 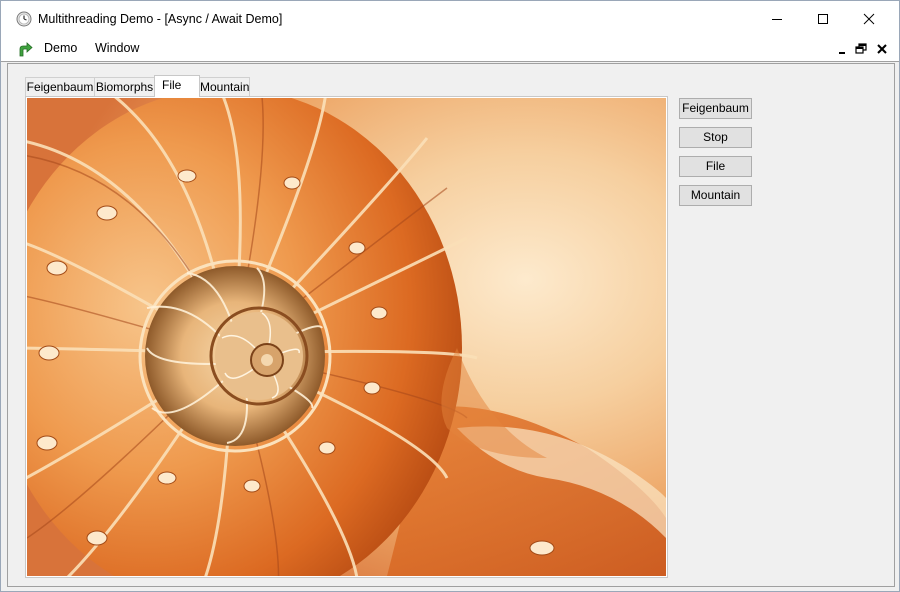 What do you see at coordinates (24, 19) in the screenshot?
I see `clock-icon` at bounding box center [24, 19].